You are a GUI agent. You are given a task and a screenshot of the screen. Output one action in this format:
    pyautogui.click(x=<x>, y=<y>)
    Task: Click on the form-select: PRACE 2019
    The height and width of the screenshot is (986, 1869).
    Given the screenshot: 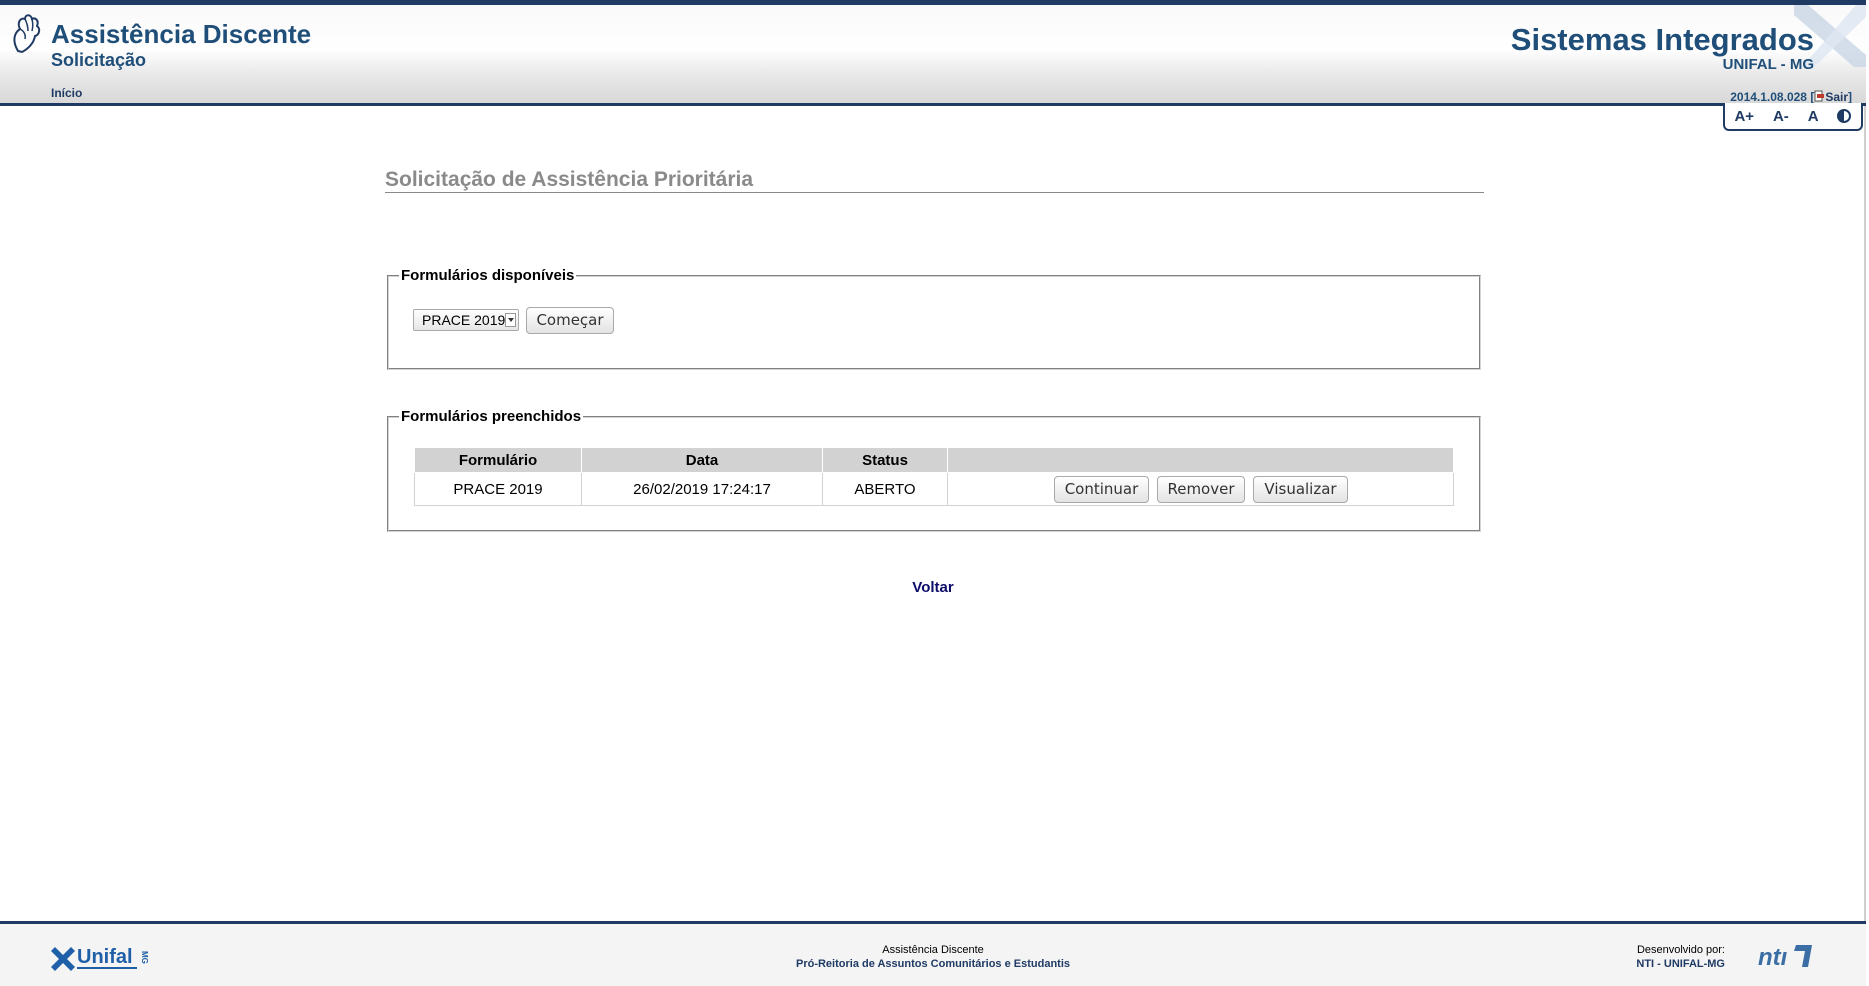 What is the action you would take?
    pyautogui.click(x=466, y=320)
    